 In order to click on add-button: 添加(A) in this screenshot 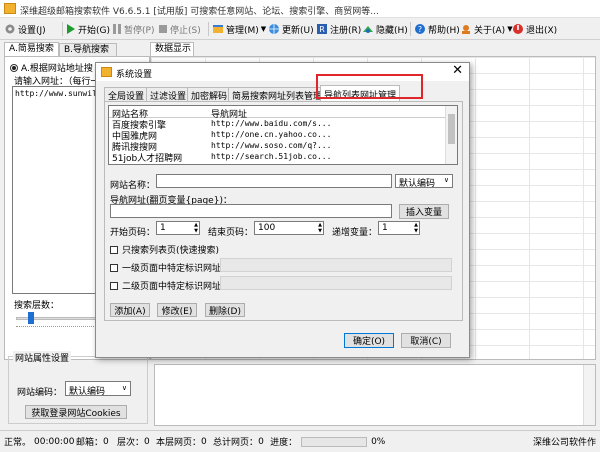, I will do `click(130, 310)`.